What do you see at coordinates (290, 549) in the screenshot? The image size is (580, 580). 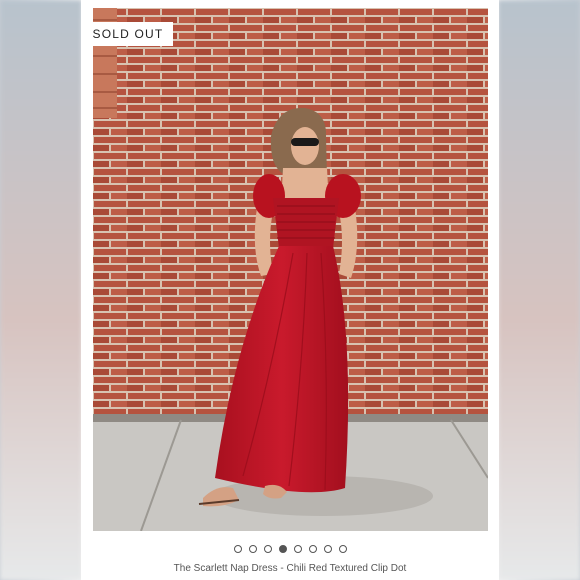 I see `carousel-dots` at bounding box center [290, 549].